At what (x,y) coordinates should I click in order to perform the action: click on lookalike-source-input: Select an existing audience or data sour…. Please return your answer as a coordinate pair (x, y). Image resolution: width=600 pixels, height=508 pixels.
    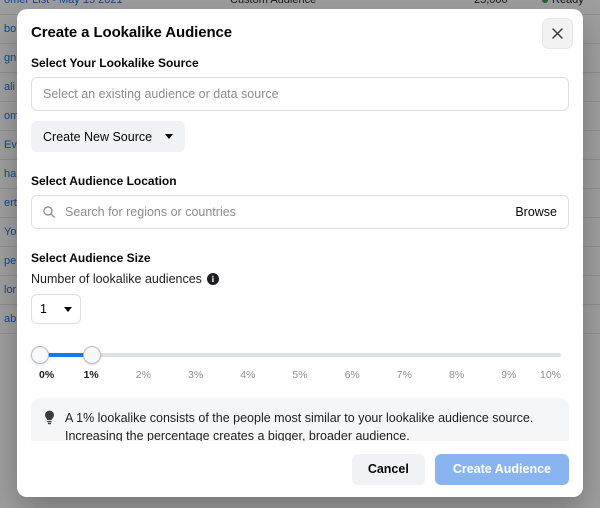
    Looking at the image, I should click on (300, 94).